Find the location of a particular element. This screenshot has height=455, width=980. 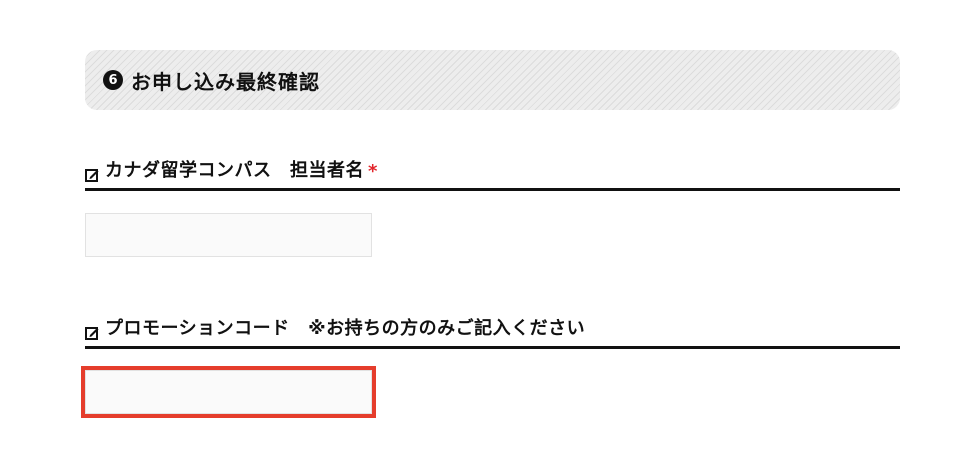

step-number-badge: 6 is located at coordinates (113, 80).